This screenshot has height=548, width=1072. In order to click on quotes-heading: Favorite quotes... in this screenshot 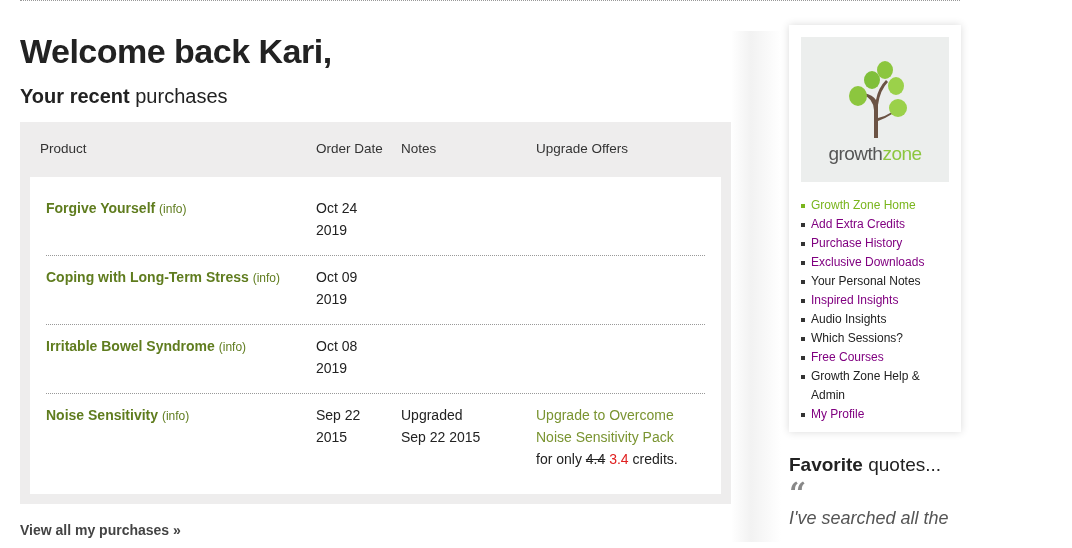, I will do `click(866, 465)`.